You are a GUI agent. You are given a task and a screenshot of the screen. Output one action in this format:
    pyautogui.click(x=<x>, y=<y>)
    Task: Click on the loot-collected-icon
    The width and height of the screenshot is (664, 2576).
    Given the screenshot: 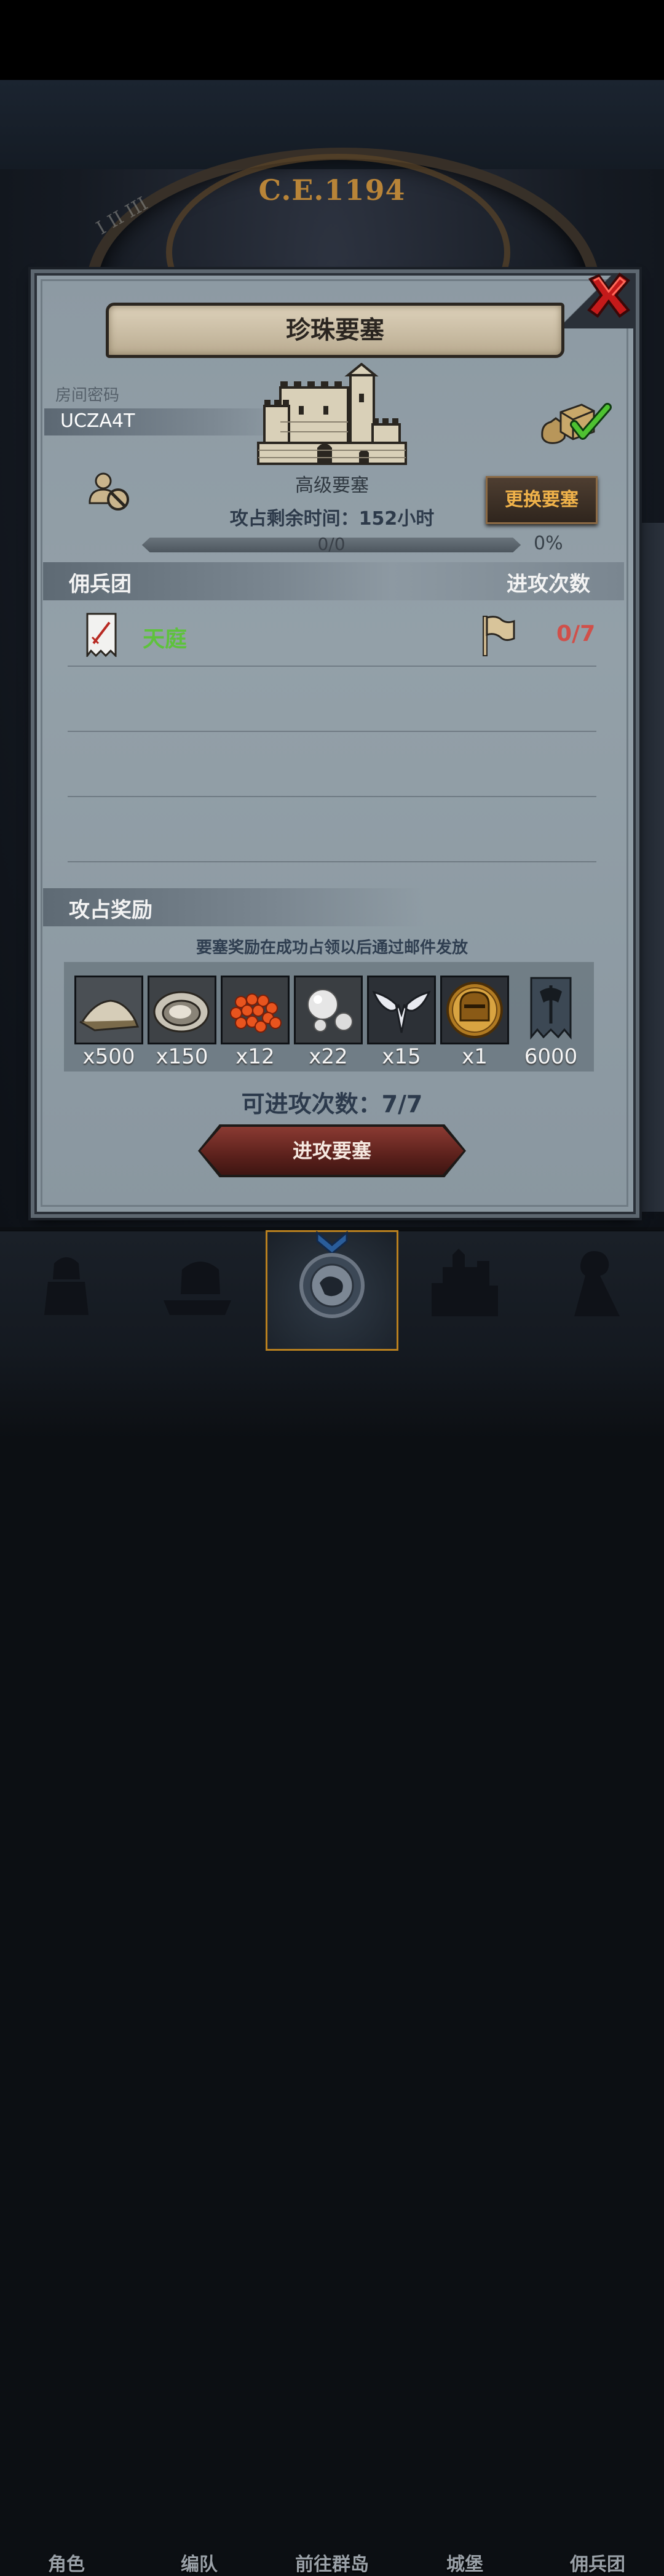 What is the action you would take?
    pyautogui.click(x=575, y=424)
    